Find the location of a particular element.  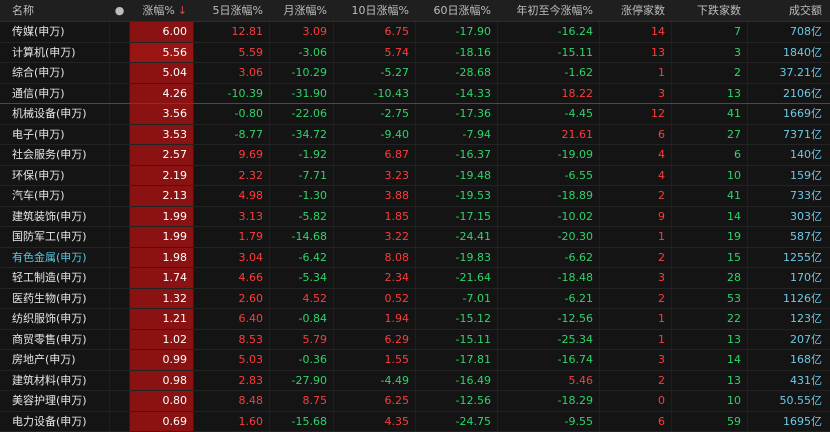

change-ytd: -6.21 is located at coordinates (549, 298).